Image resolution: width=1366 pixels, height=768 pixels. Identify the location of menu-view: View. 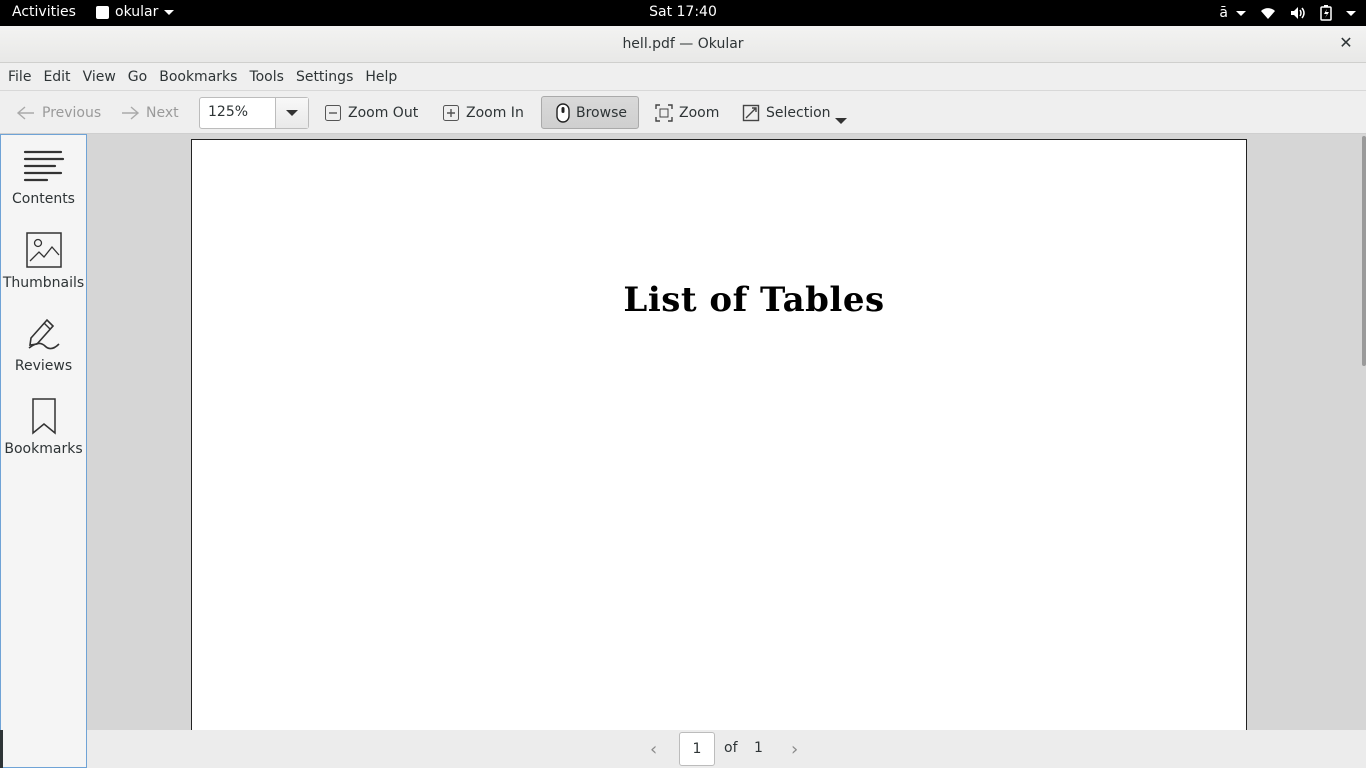
(99, 77).